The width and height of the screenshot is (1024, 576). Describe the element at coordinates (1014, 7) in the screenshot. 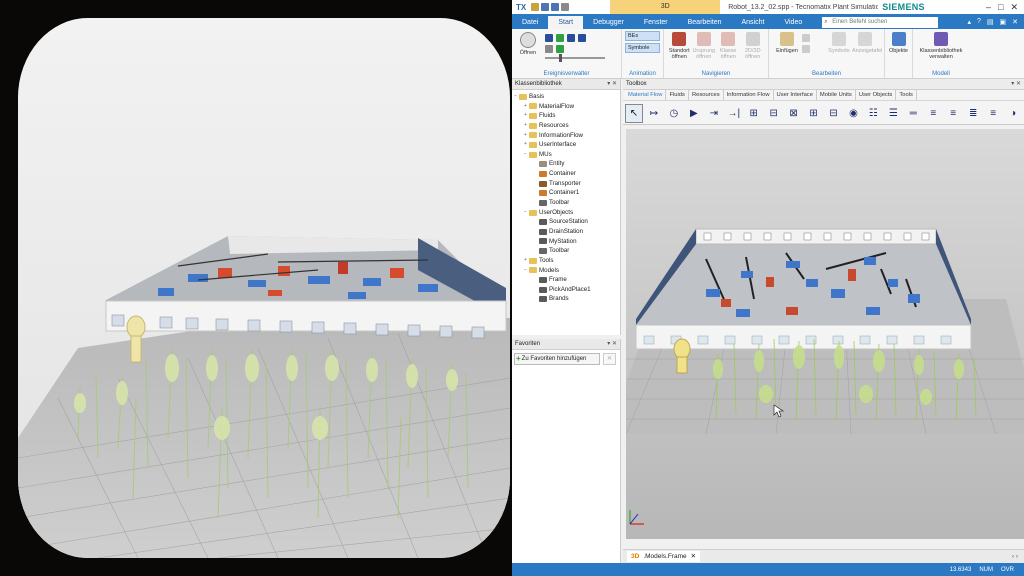

I see `close-icon: ✕` at that location.